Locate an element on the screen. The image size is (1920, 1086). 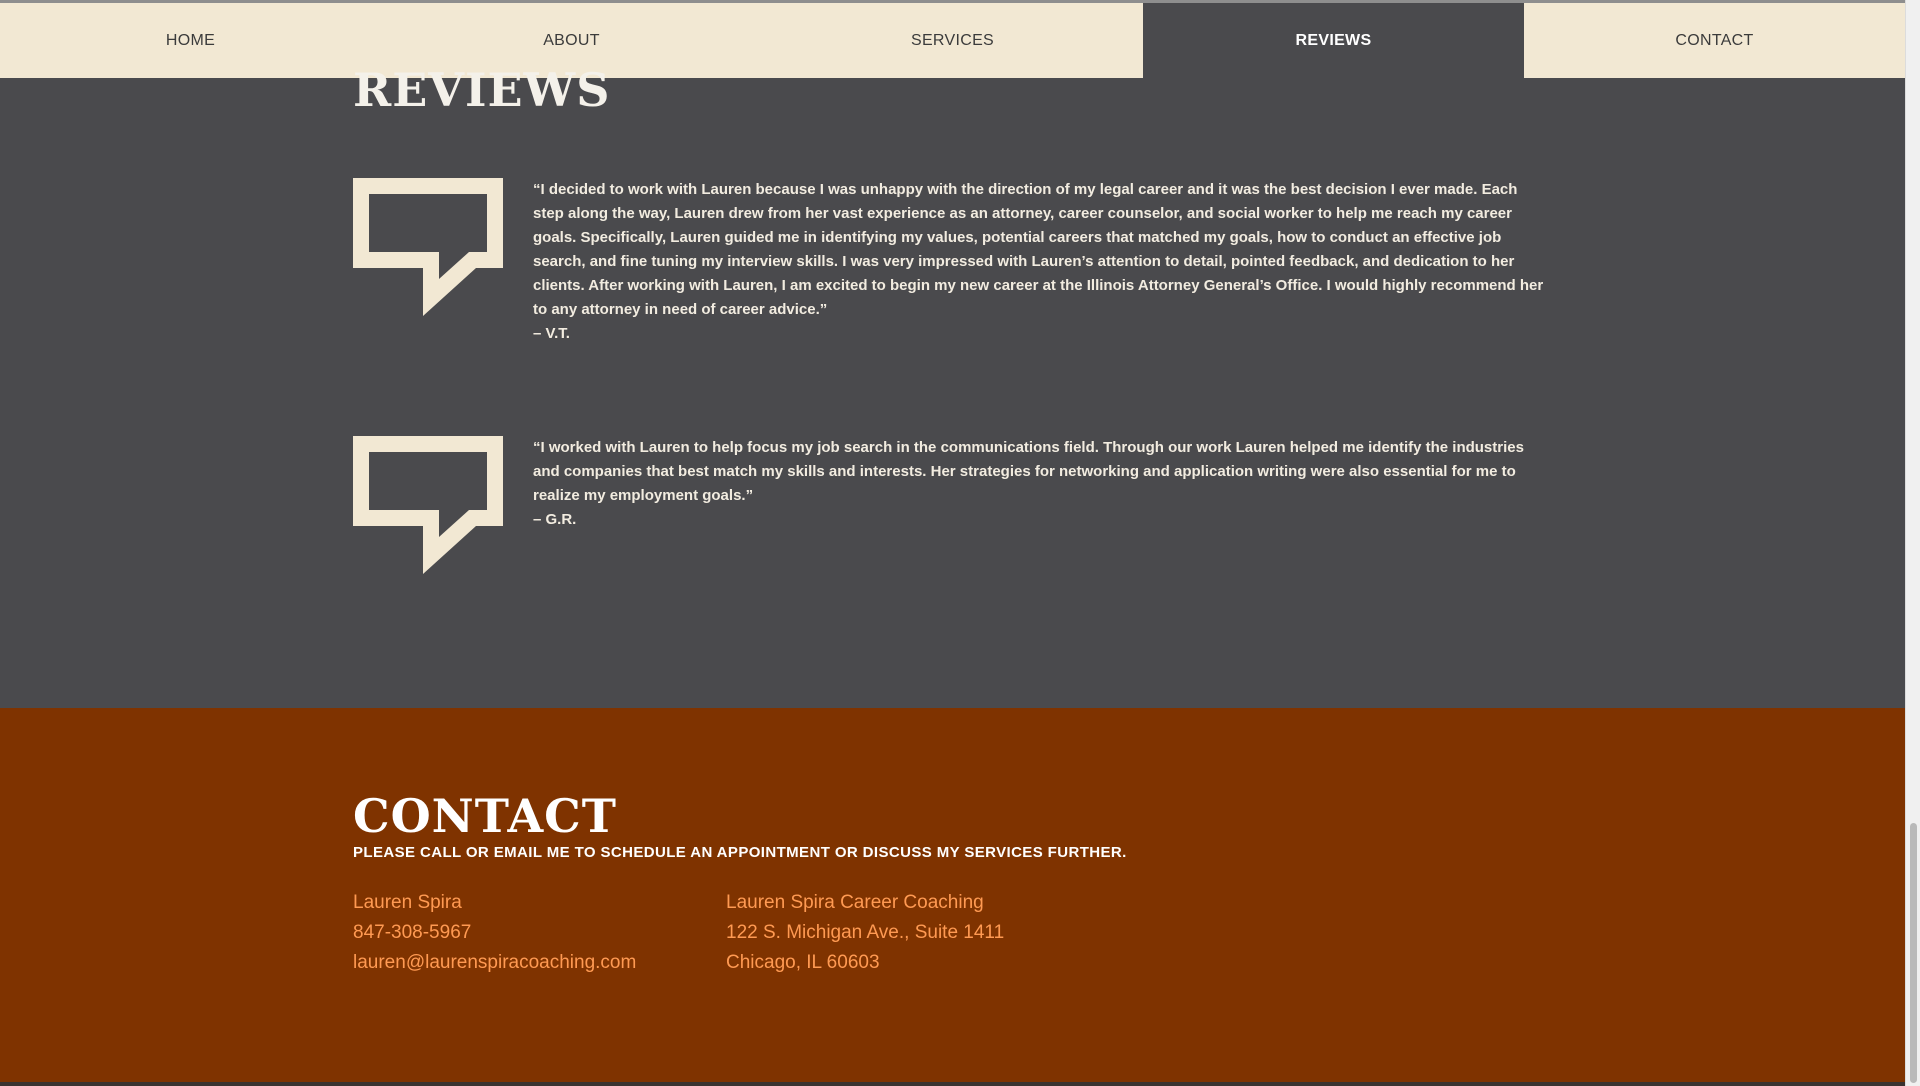
contact-heading: CONTACT is located at coordinates (485, 816).